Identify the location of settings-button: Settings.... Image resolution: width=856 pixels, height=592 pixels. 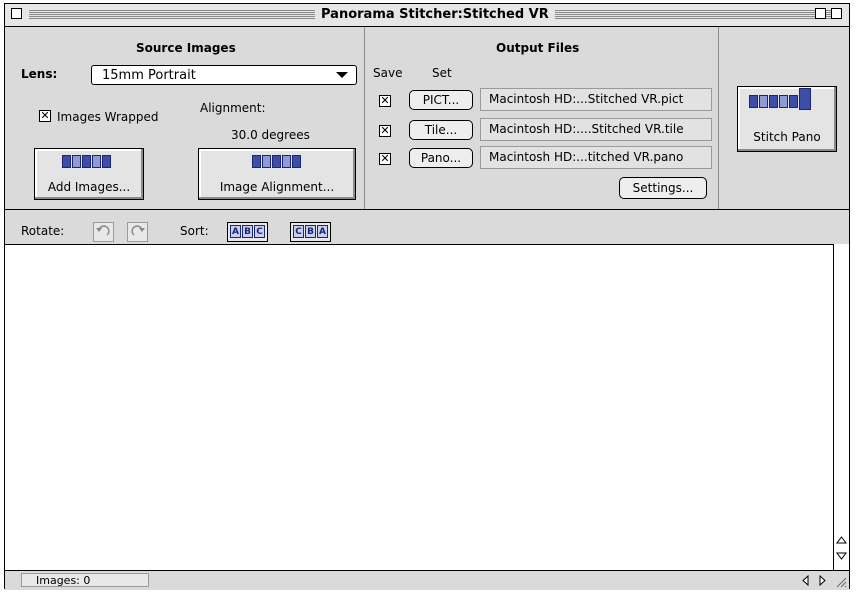
(663, 188).